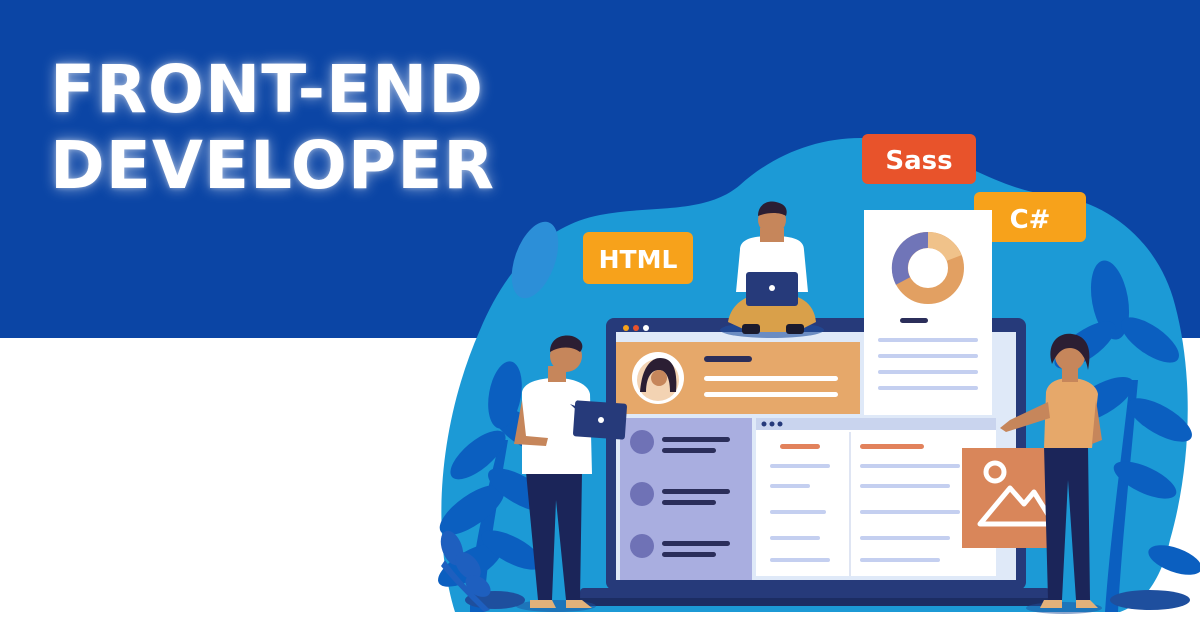 The image size is (1200, 628). Describe the element at coordinates (876, 497) in the screenshot. I see `content-window` at that location.